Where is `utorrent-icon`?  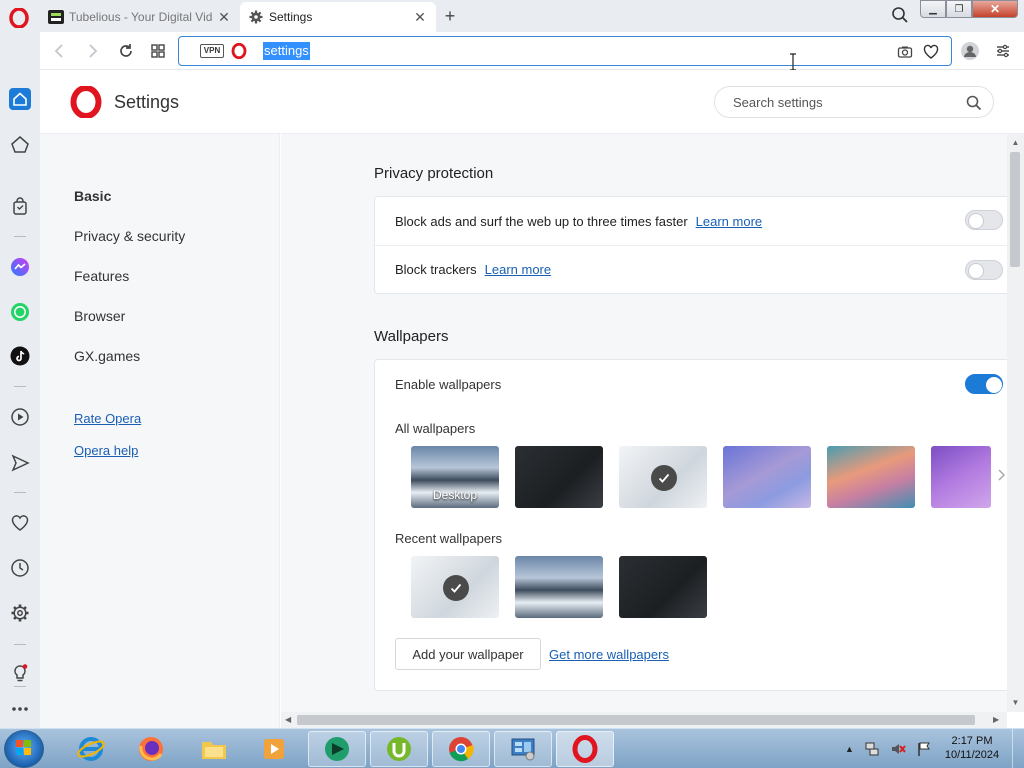
utorrent-icon is located at coordinates (399, 749).